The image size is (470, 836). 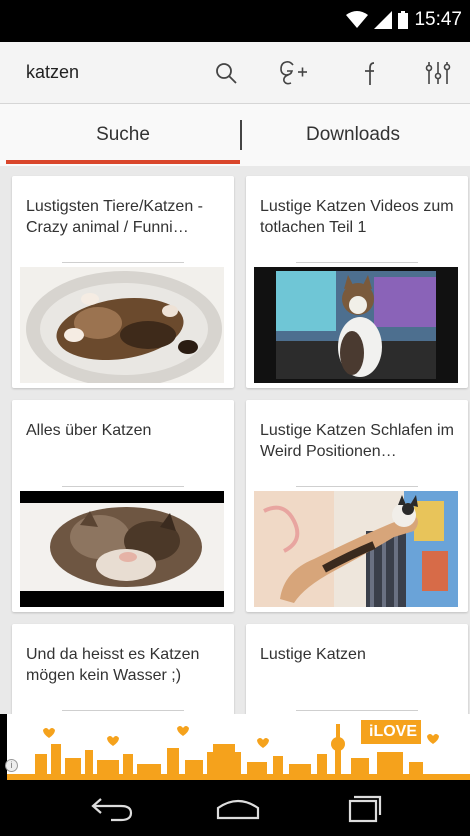 I want to click on tab-downloads-label: Downloads, so click(x=353, y=134).